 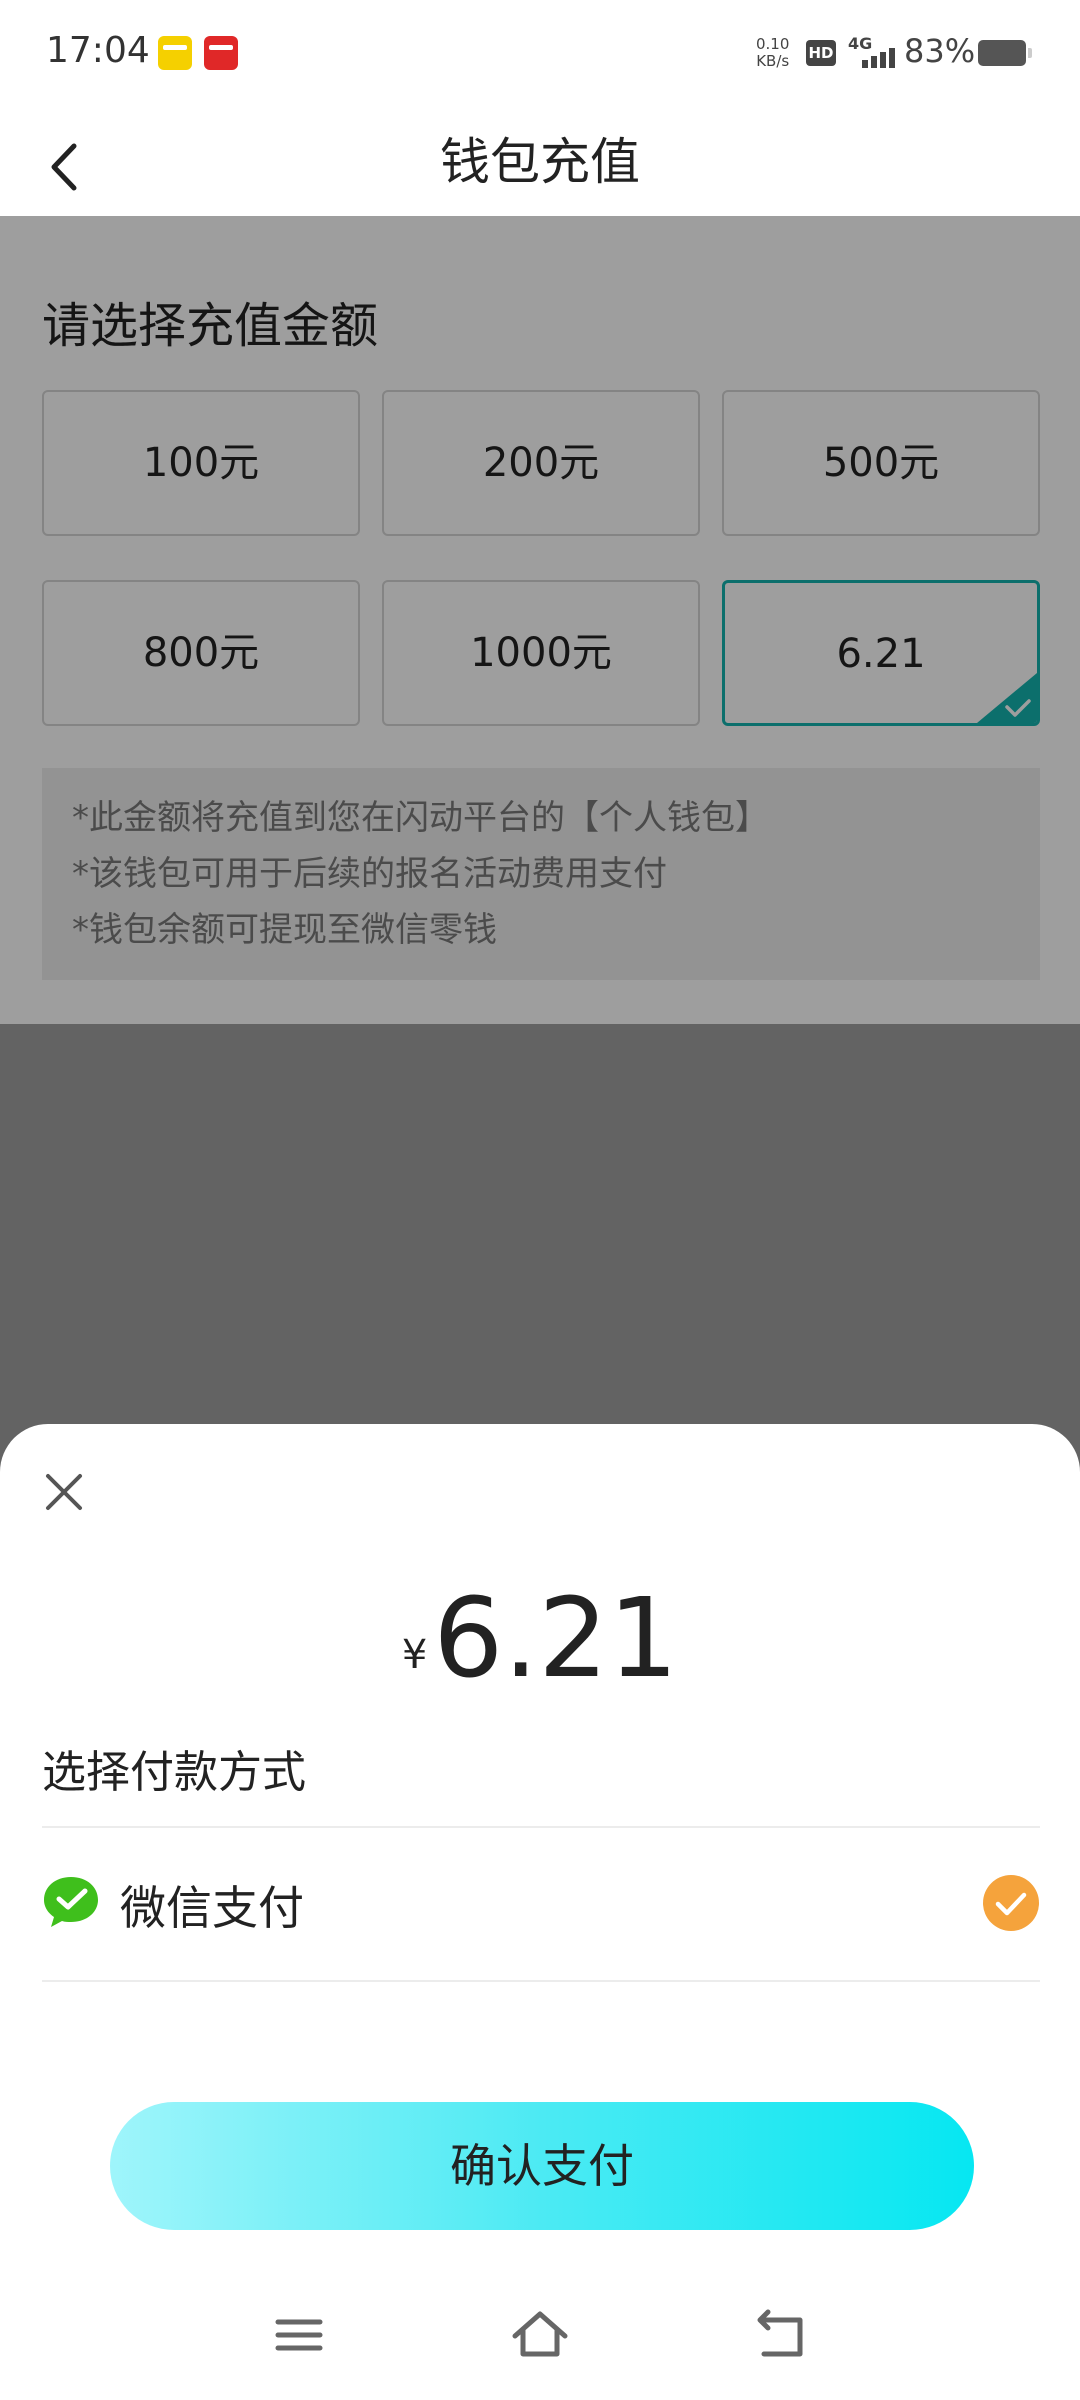 I want to click on system-navigation-bar, so click(x=540, y=2335).